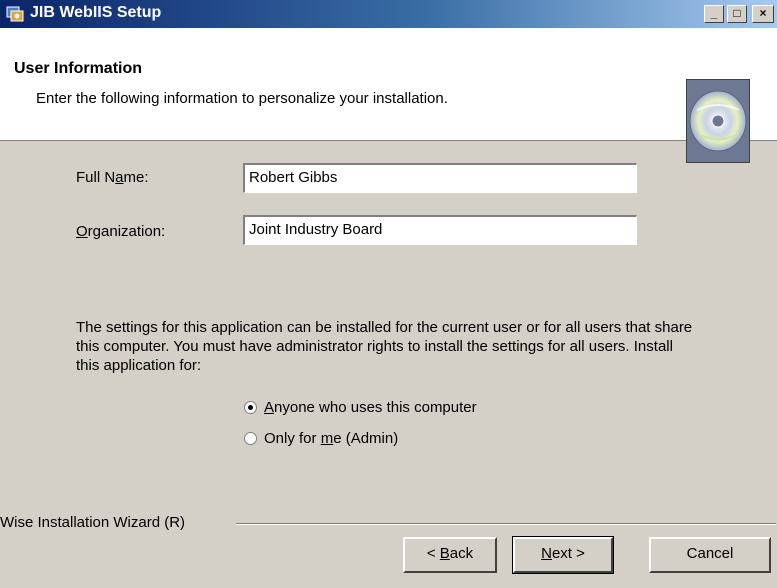  What do you see at coordinates (440, 230) in the screenshot?
I see `organization-field: Joint Industry Board` at bounding box center [440, 230].